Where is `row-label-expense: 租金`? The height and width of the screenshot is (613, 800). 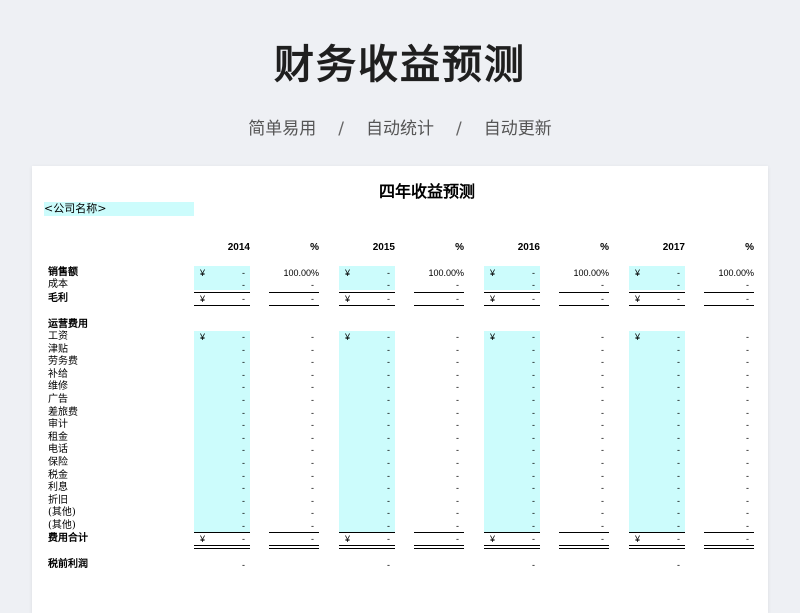 row-label-expense: 租金 is located at coordinates (58, 437).